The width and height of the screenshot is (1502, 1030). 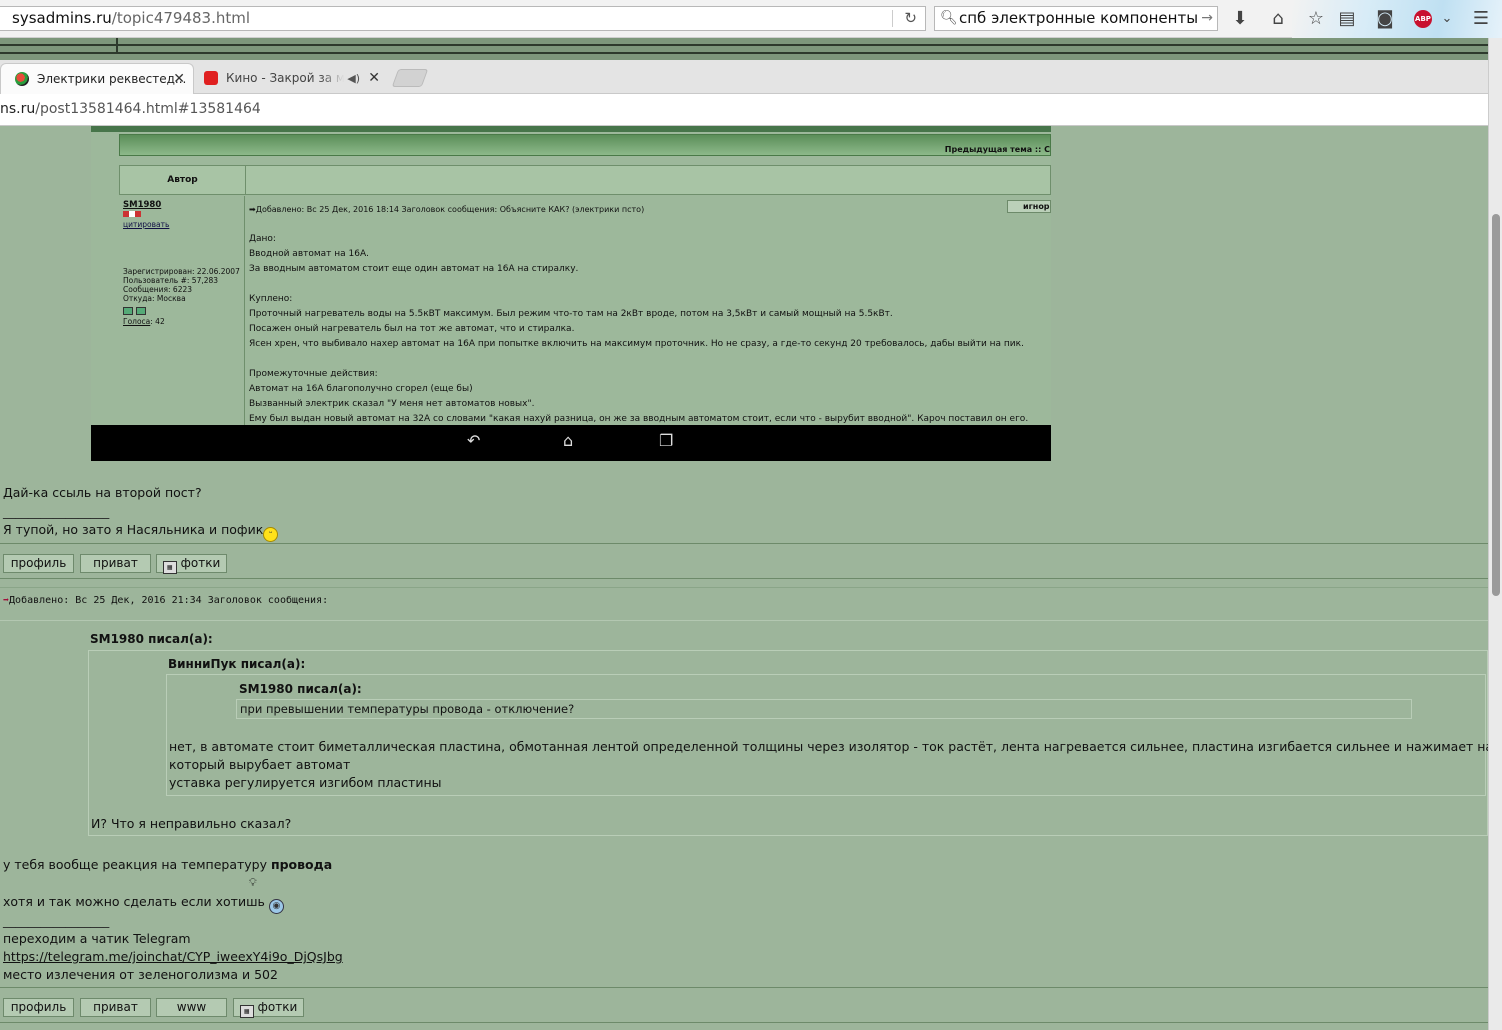 I want to click on search-text: спб электронные компоненты, so click(x=1079, y=18).